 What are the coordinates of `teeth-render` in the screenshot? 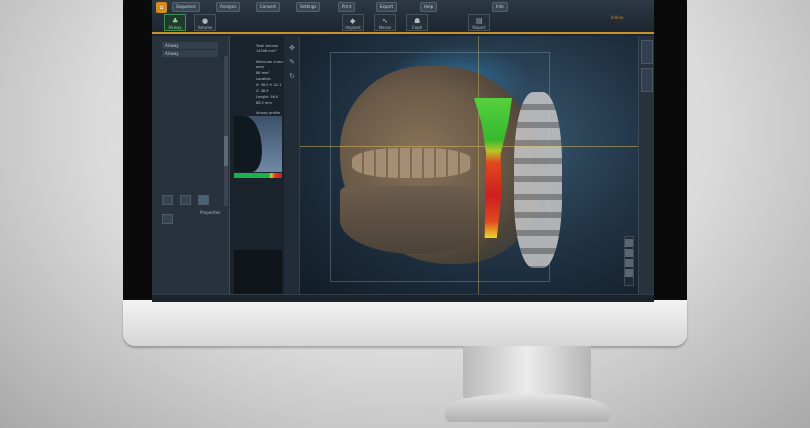 It's located at (412, 163).